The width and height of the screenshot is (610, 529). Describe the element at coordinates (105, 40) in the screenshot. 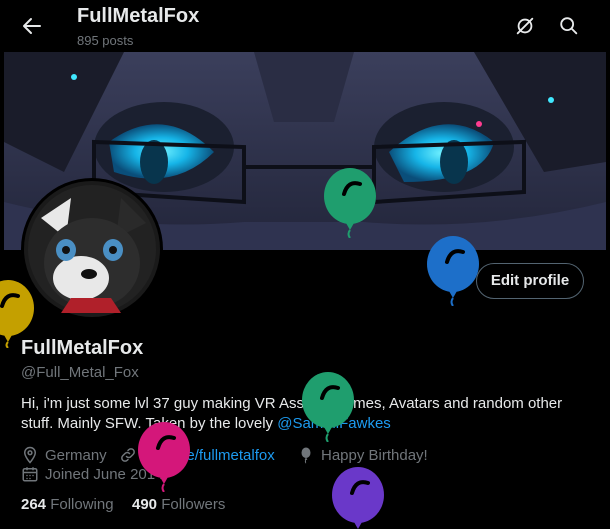

I see `post-count: 895 posts` at that location.